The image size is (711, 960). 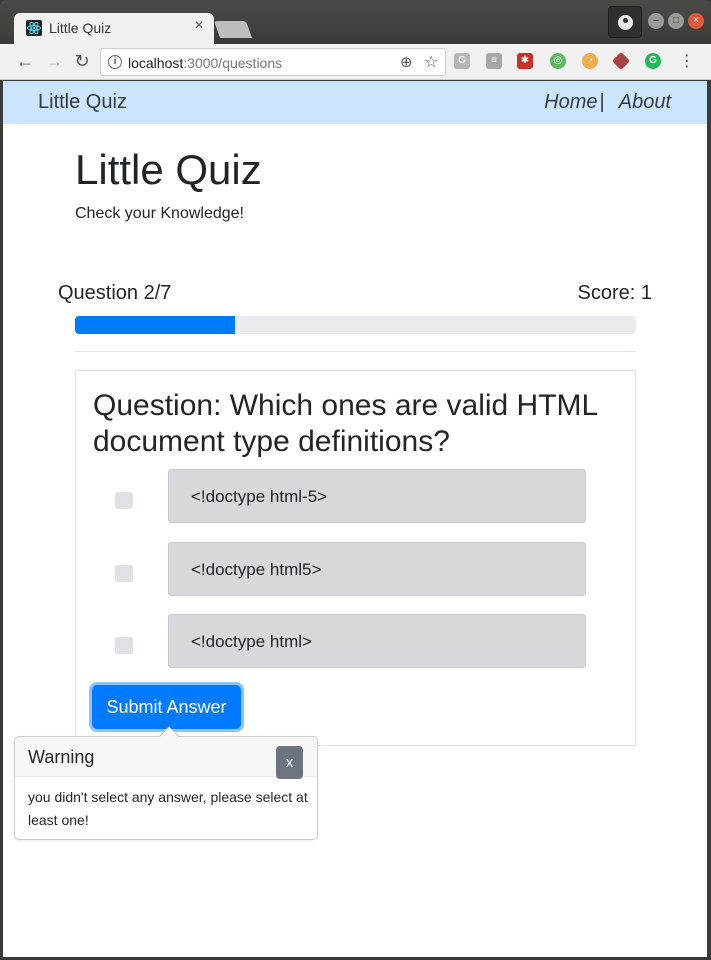 I want to click on react-icon, so click(x=34, y=28).